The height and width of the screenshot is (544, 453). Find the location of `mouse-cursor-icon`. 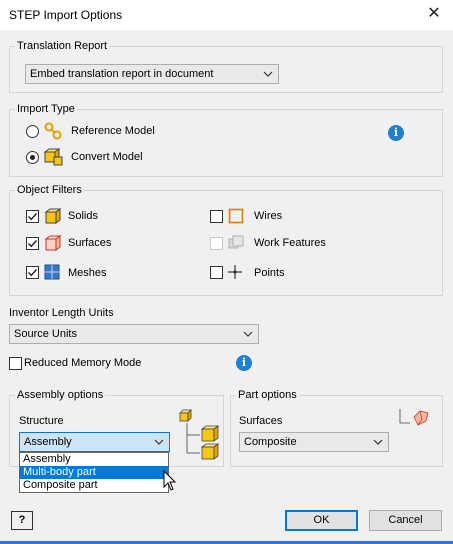

mouse-cursor-icon is located at coordinates (170, 480).